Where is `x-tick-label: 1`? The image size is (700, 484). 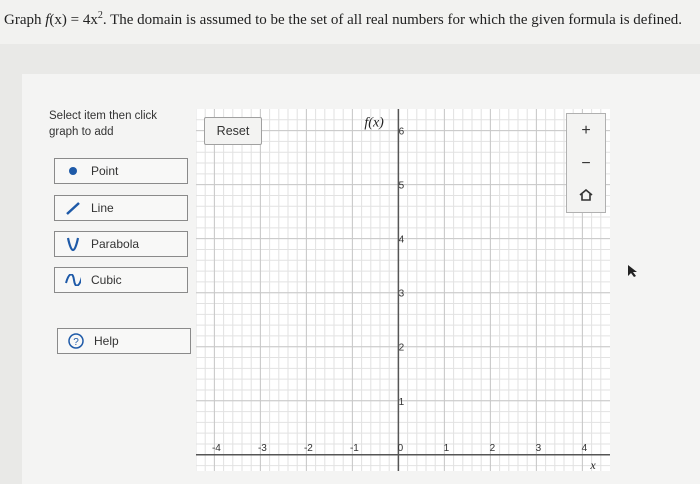
x-tick-label: 1 is located at coordinates (447, 448).